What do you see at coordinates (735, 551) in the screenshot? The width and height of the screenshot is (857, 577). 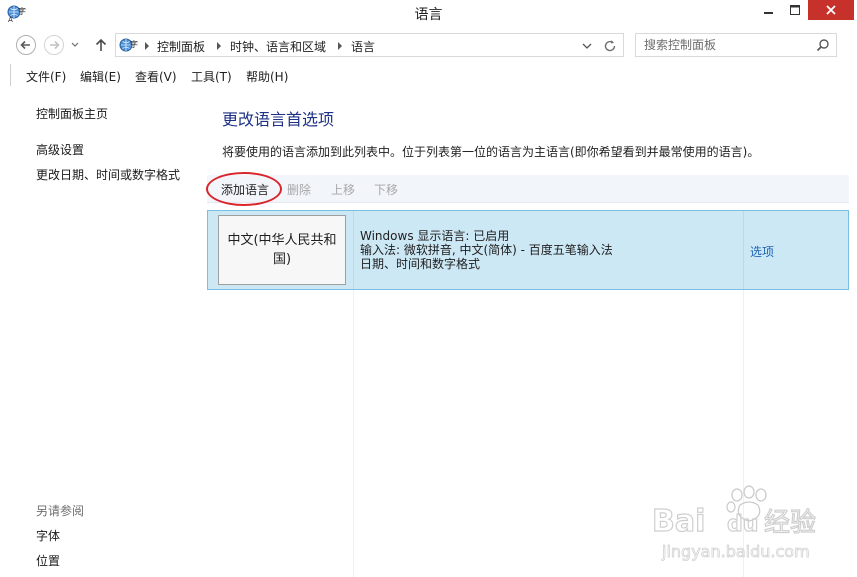 I see `watermark-url: jingyan.baidu.com` at bounding box center [735, 551].